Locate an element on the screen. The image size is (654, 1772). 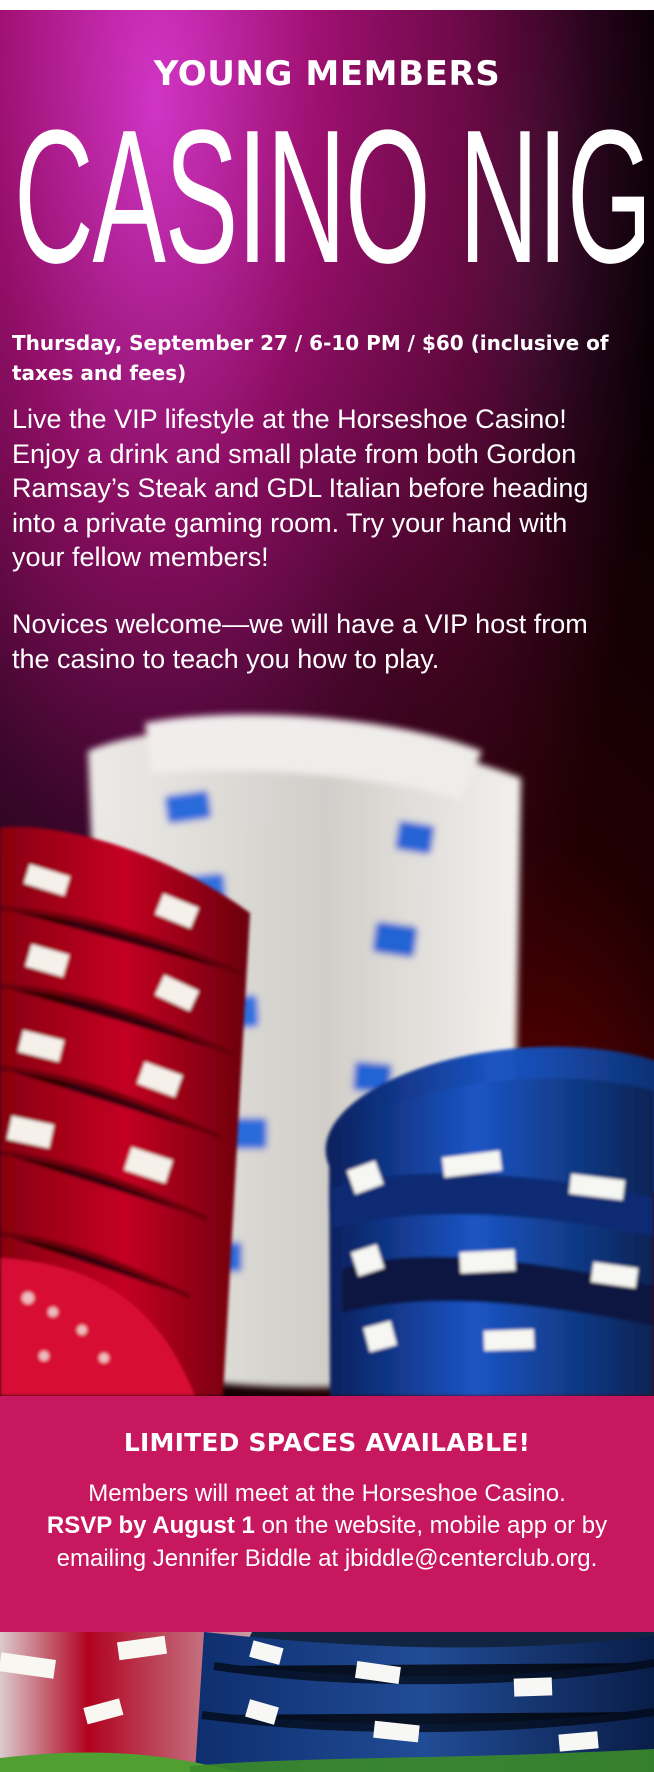
bottom-chip-photo is located at coordinates (327, 1702).